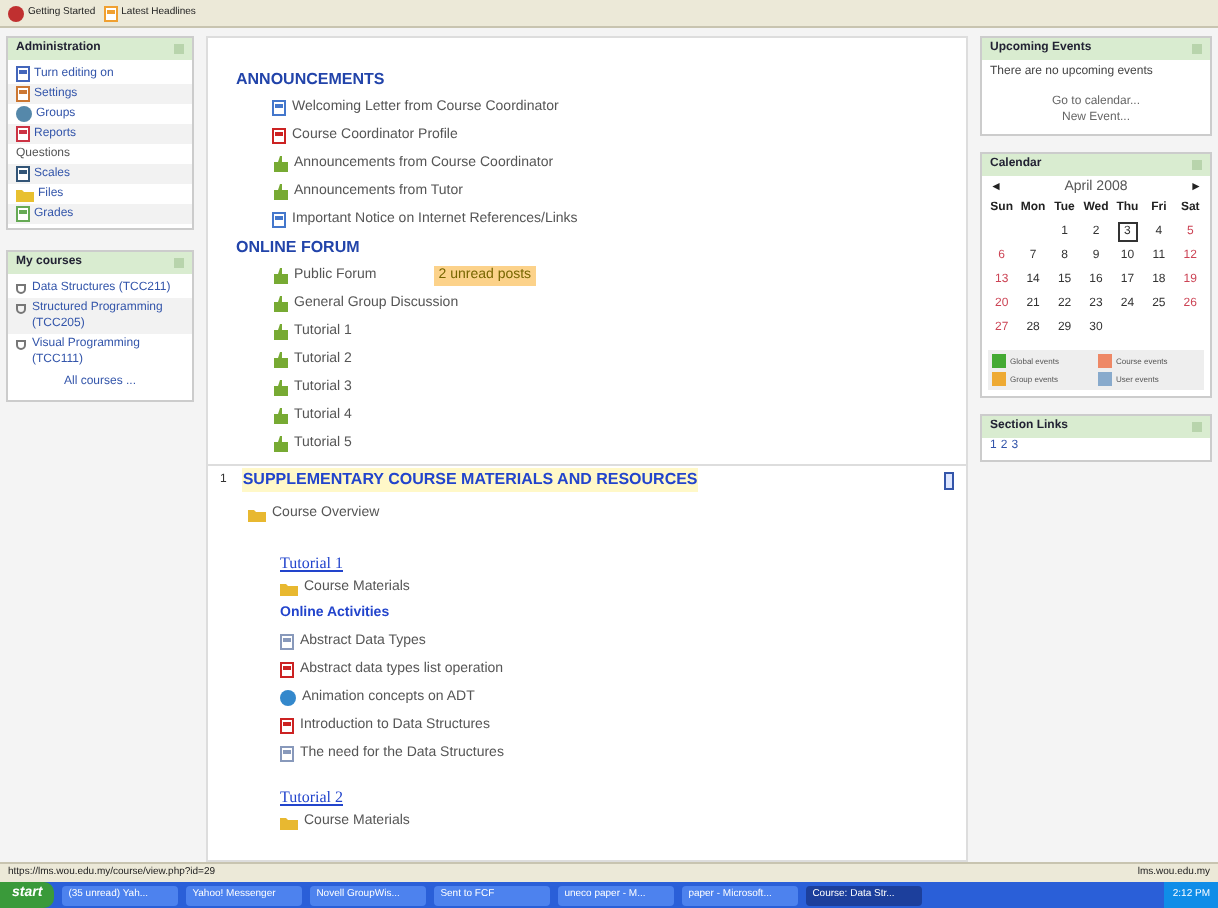  What do you see at coordinates (311, 797) in the screenshot?
I see `tutorial-link: Tutorial 2` at bounding box center [311, 797].